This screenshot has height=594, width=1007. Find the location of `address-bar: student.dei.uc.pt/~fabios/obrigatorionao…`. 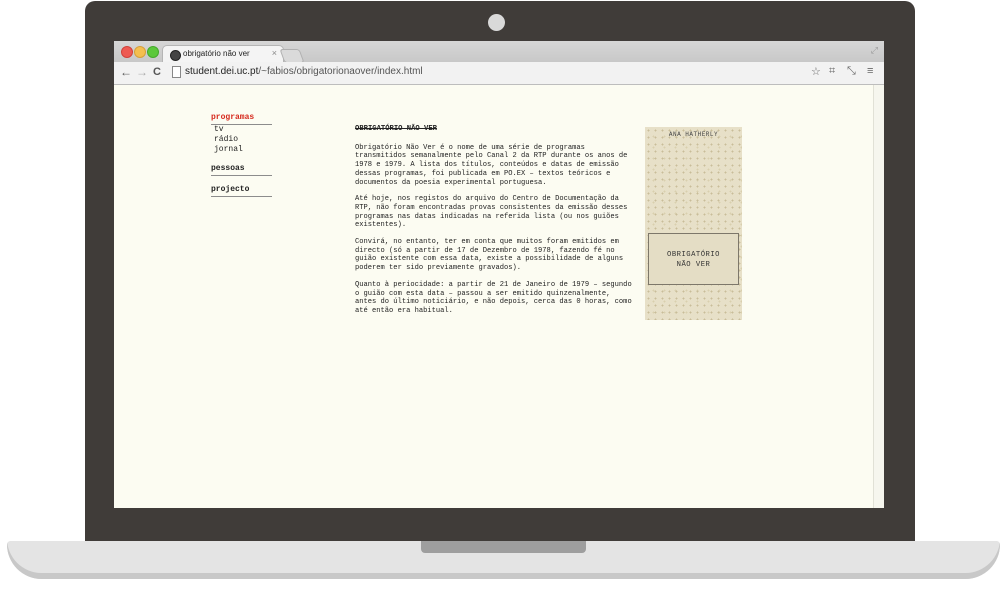

address-bar: student.dei.uc.pt/~fabios/obrigatorionao… is located at coordinates (519, 72).